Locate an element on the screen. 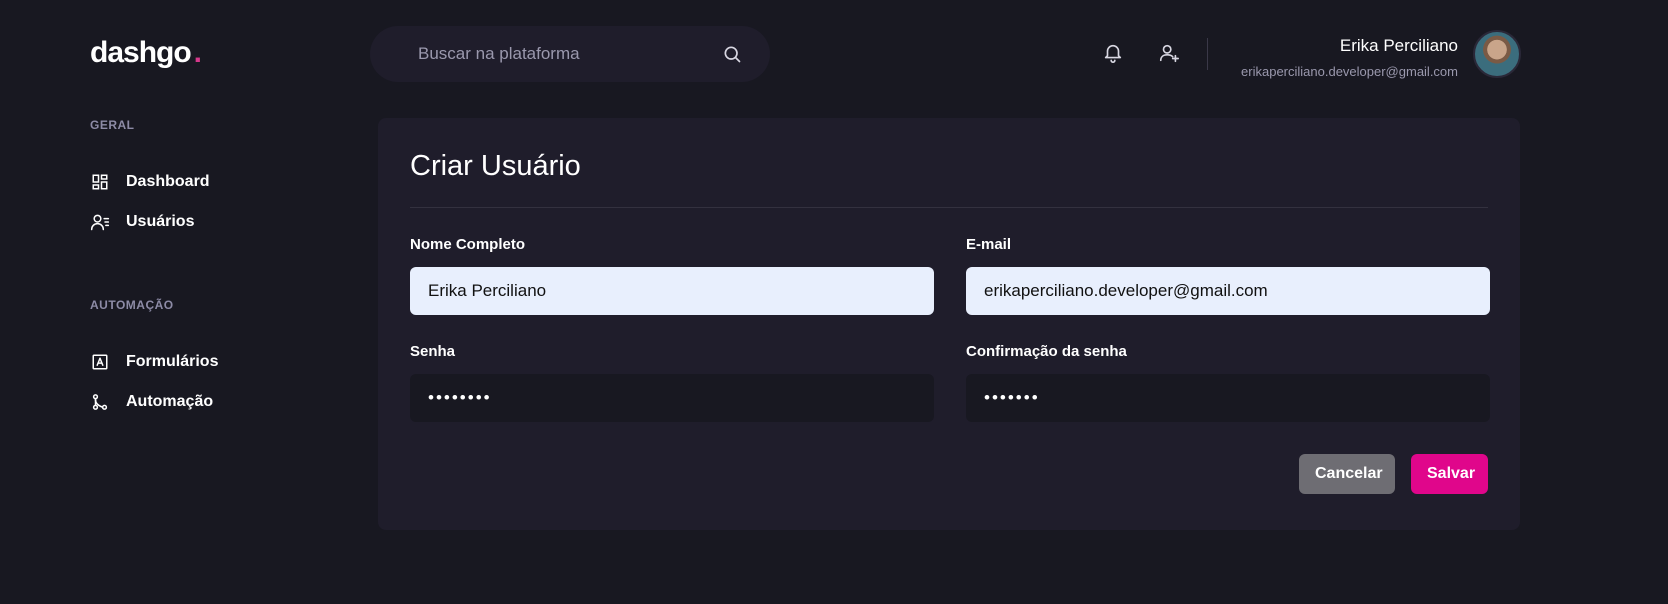 The width and height of the screenshot is (1668, 604). sidebar-item-label: Formulários is located at coordinates (172, 361).